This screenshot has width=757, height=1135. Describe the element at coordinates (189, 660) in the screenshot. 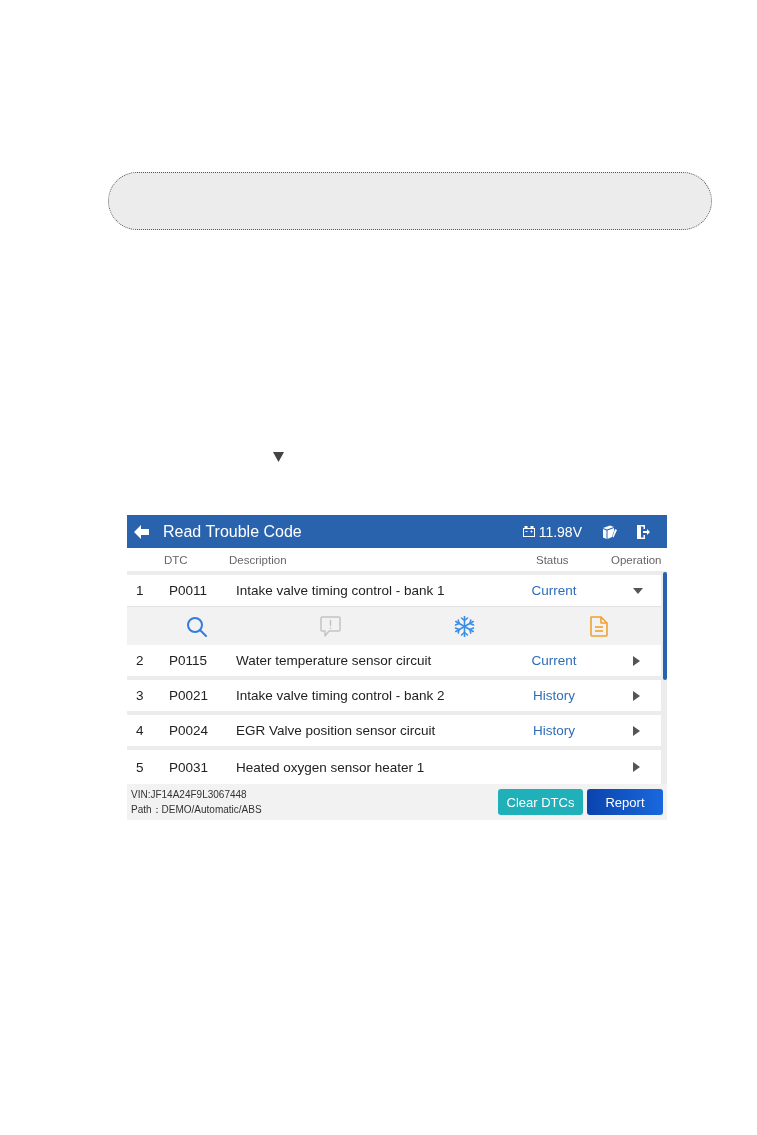

I see `dtc-code: P0115` at that location.